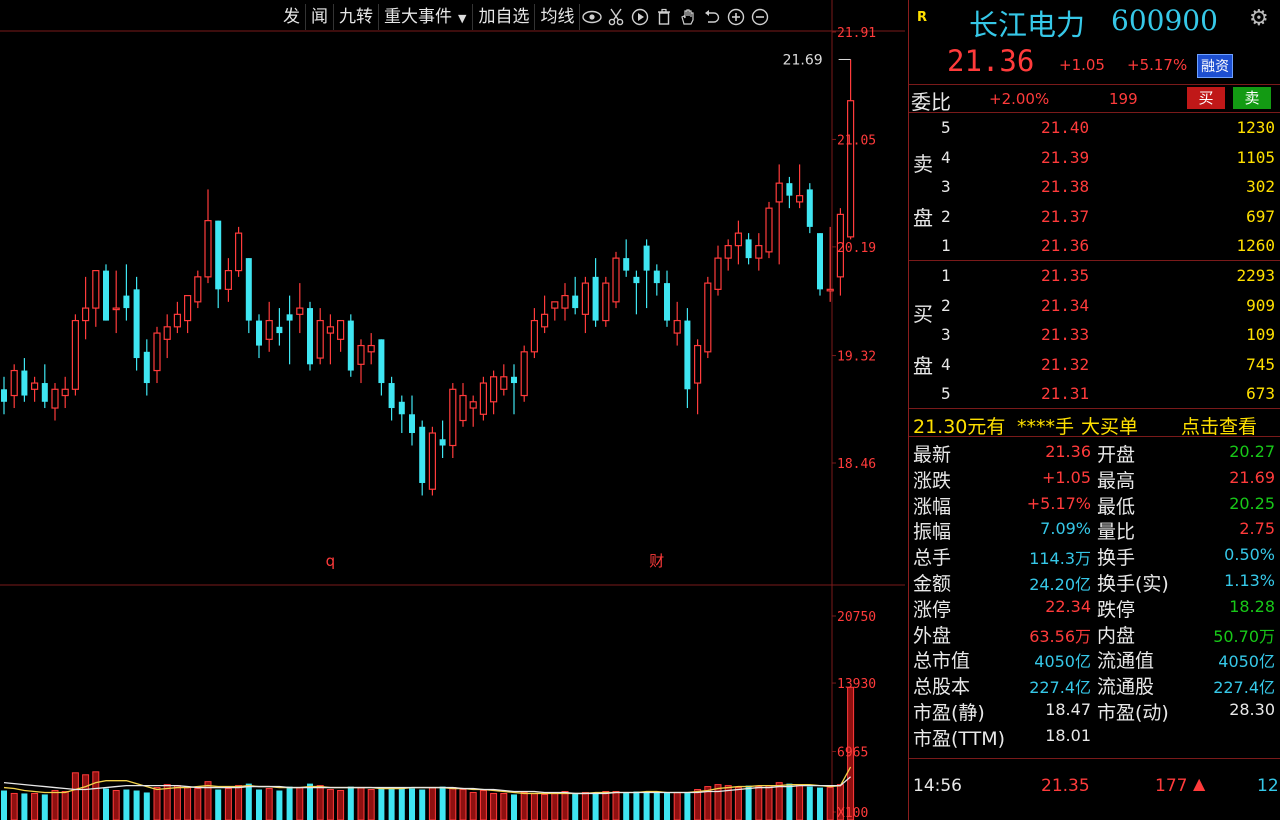 This screenshot has width=1280, height=820. What do you see at coordinates (1206, 98) in the screenshot?
I see `buy-button: 买` at bounding box center [1206, 98].